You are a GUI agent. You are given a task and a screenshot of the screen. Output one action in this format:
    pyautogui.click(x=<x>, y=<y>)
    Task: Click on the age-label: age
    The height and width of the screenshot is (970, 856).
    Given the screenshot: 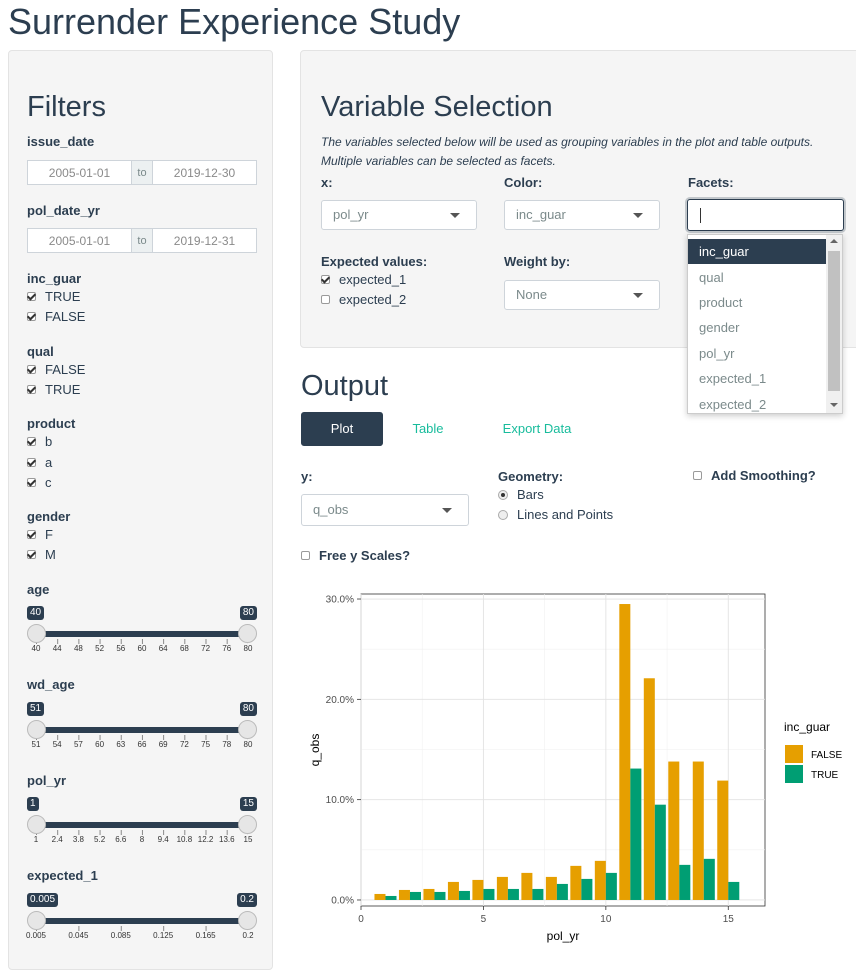 What is the action you would take?
    pyautogui.click(x=38, y=589)
    